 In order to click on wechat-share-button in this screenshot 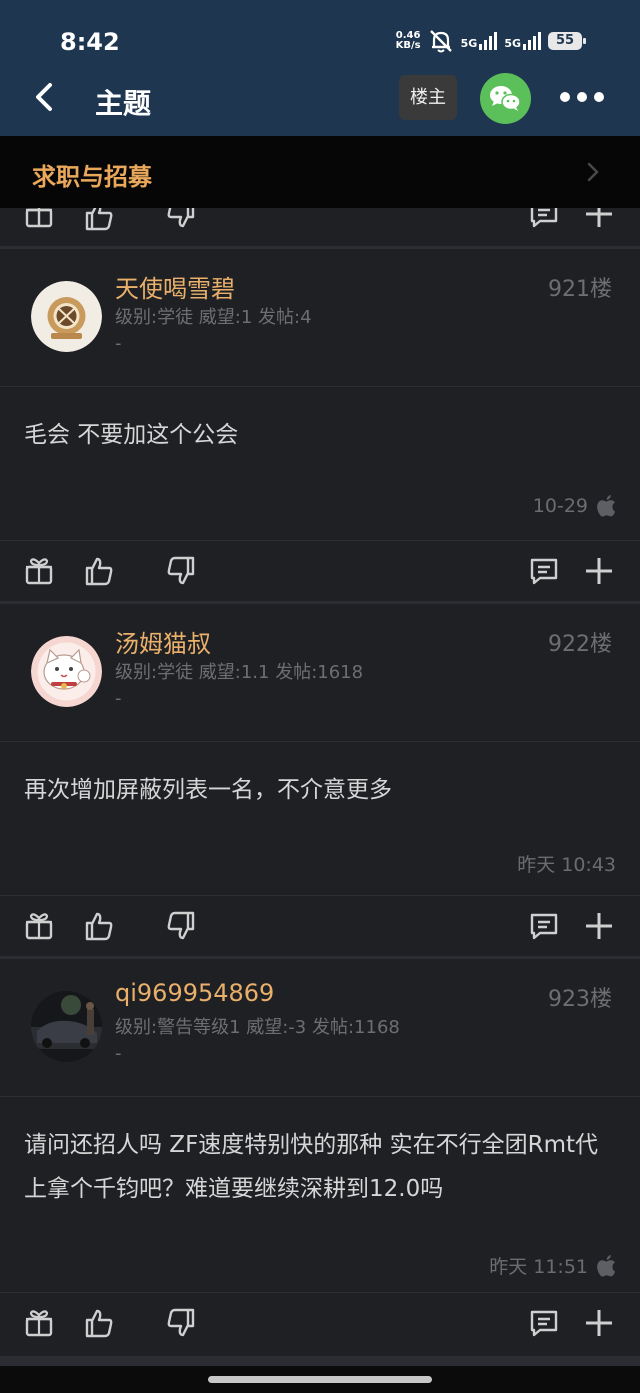, I will do `click(505, 98)`.